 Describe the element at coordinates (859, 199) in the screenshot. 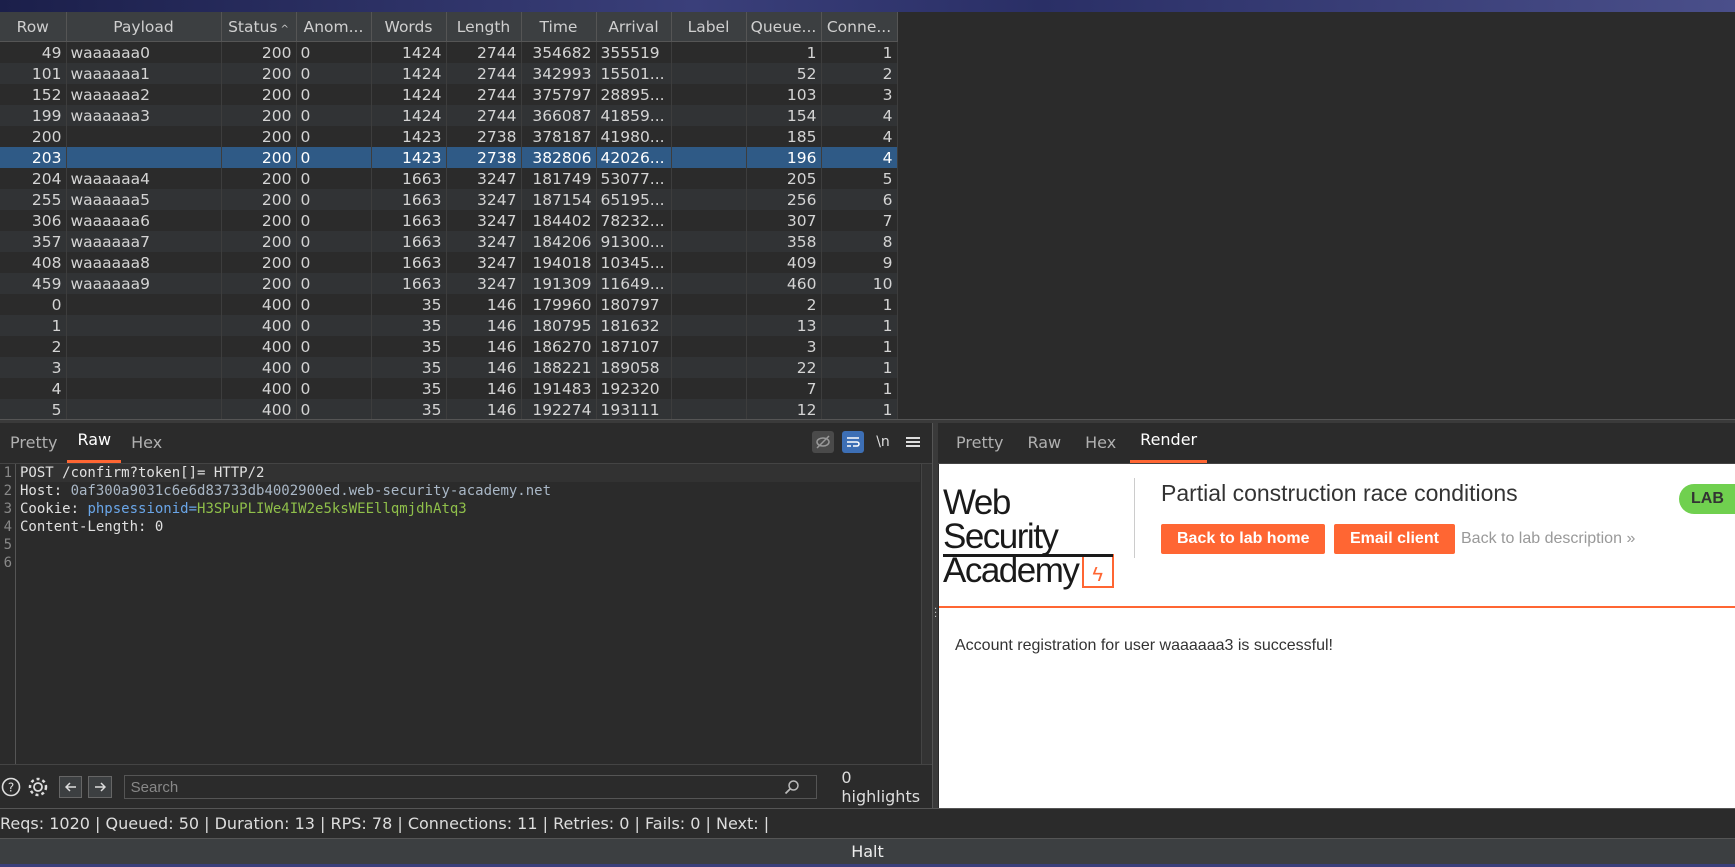

I see `cell-conn: 6` at that location.